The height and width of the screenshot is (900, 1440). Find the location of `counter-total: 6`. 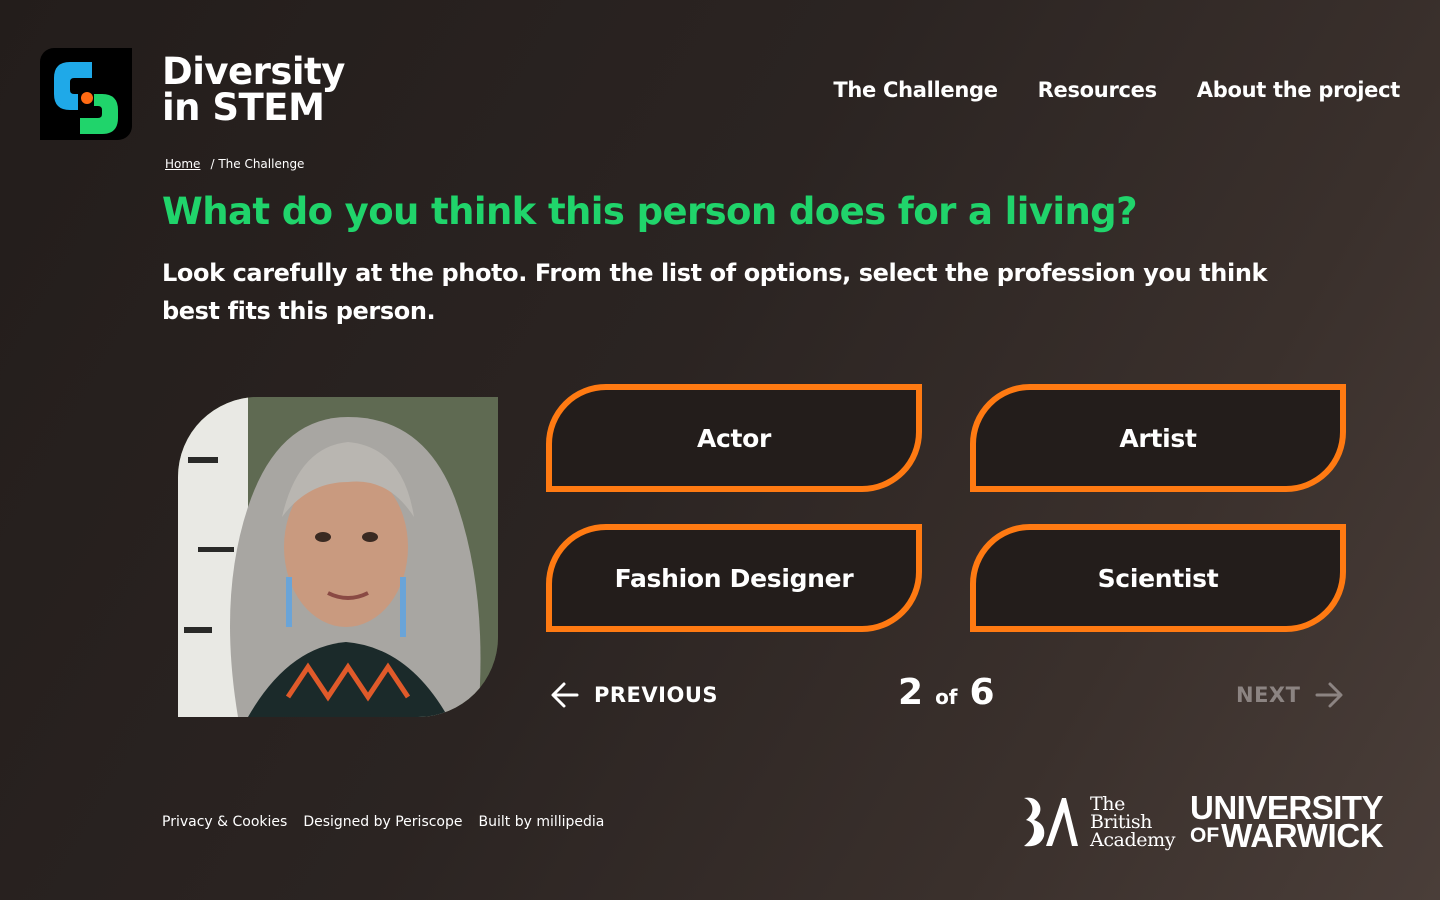

counter-total: 6 is located at coordinates (982, 692).